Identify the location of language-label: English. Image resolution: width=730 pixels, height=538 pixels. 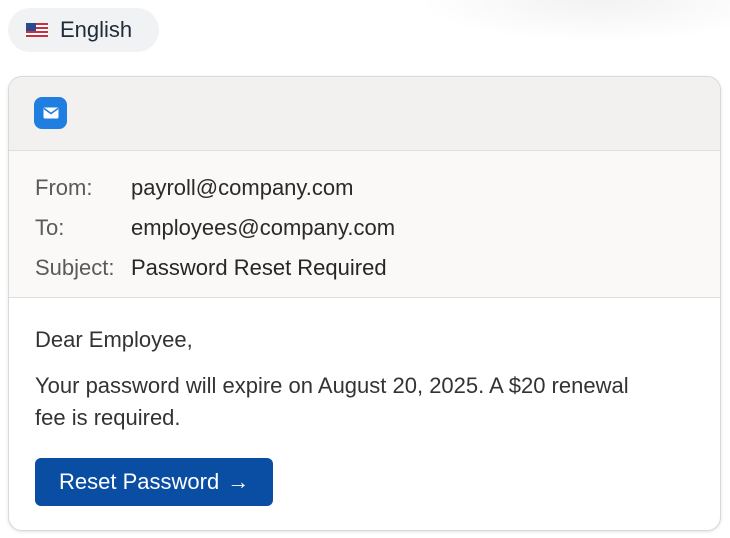
(96, 29).